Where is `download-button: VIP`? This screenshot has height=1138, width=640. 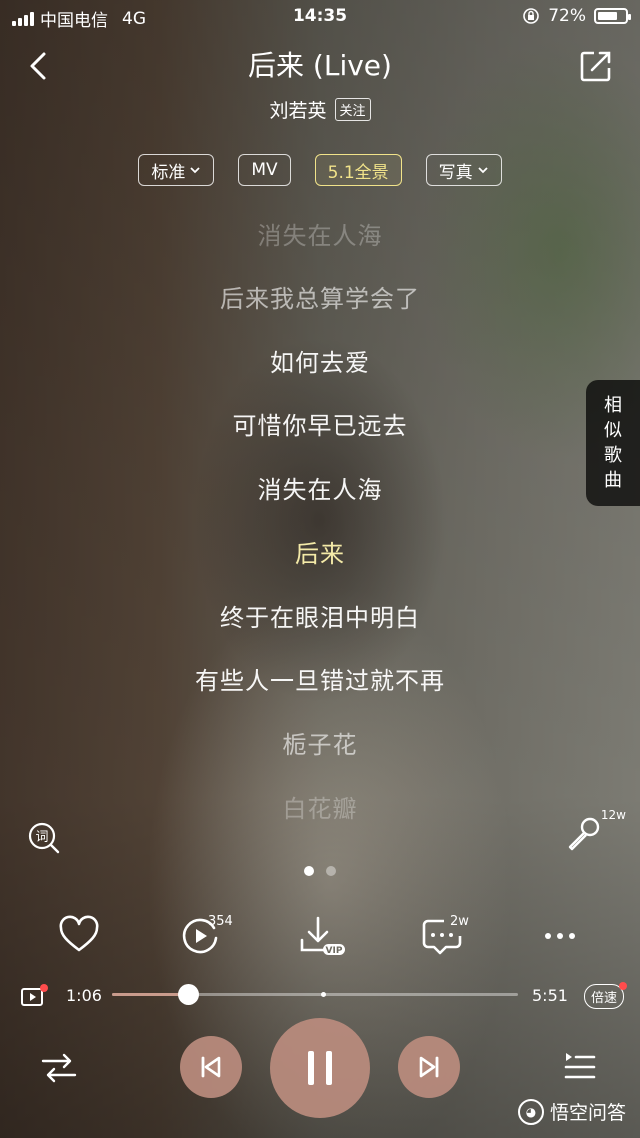
download-button: VIP is located at coordinates (321, 936).